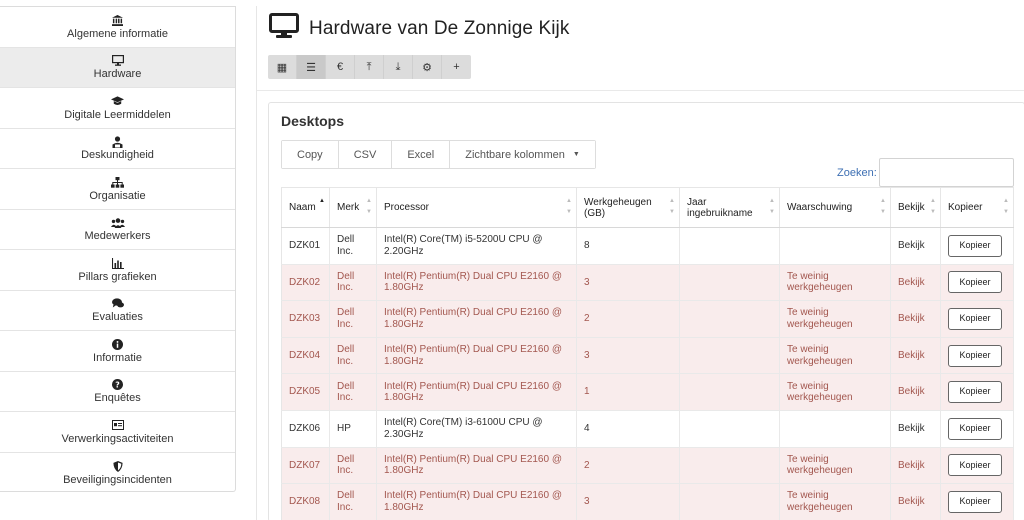 The height and width of the screenshot is (520, 1024). I want to click on csv-button: CSV, so click(365, 154).